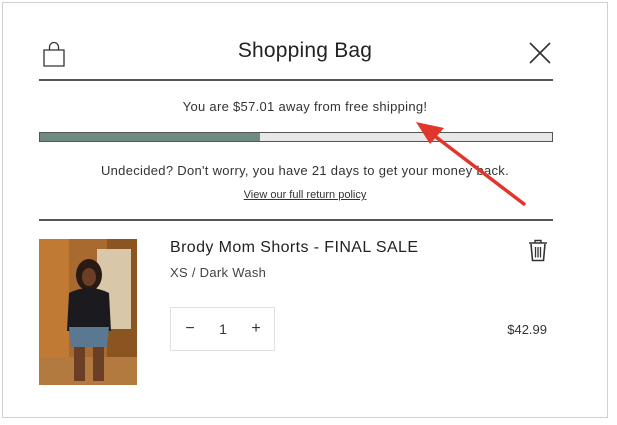 The width and height of the screenshot is (617, 425). I want to click on product-price: $42.99, so click(527, 329).